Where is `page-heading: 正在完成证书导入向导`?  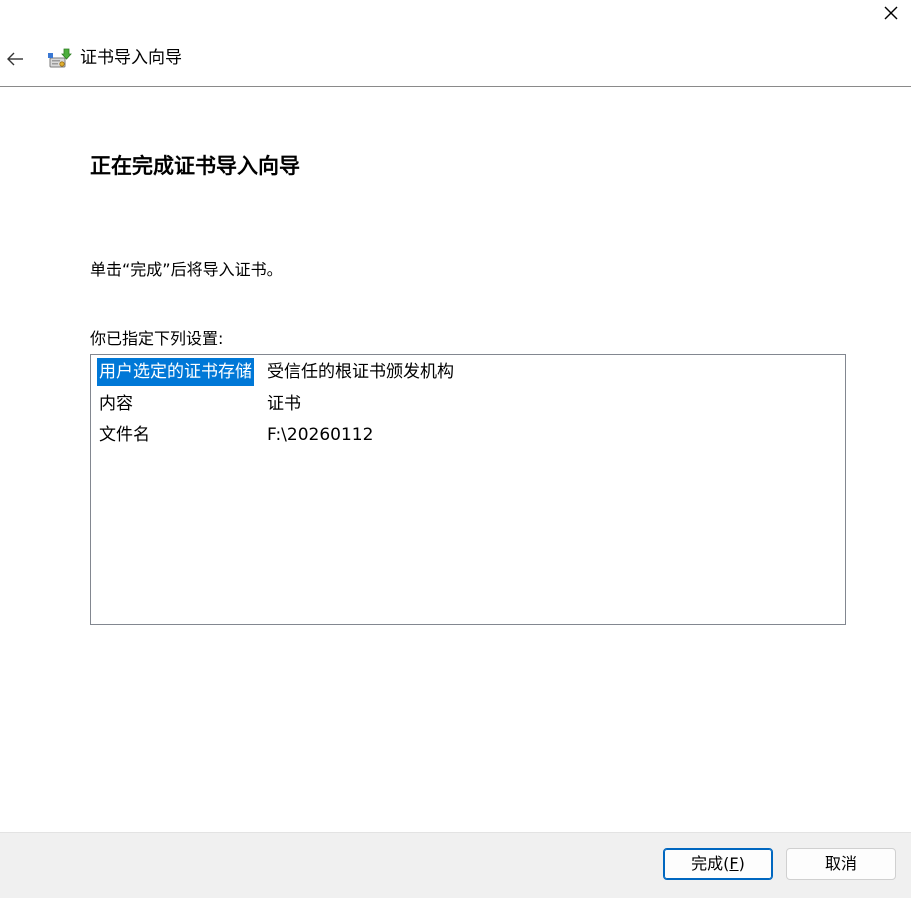
page-heading: 正在完成证书导入向导 is located at coordinates (195, 166).